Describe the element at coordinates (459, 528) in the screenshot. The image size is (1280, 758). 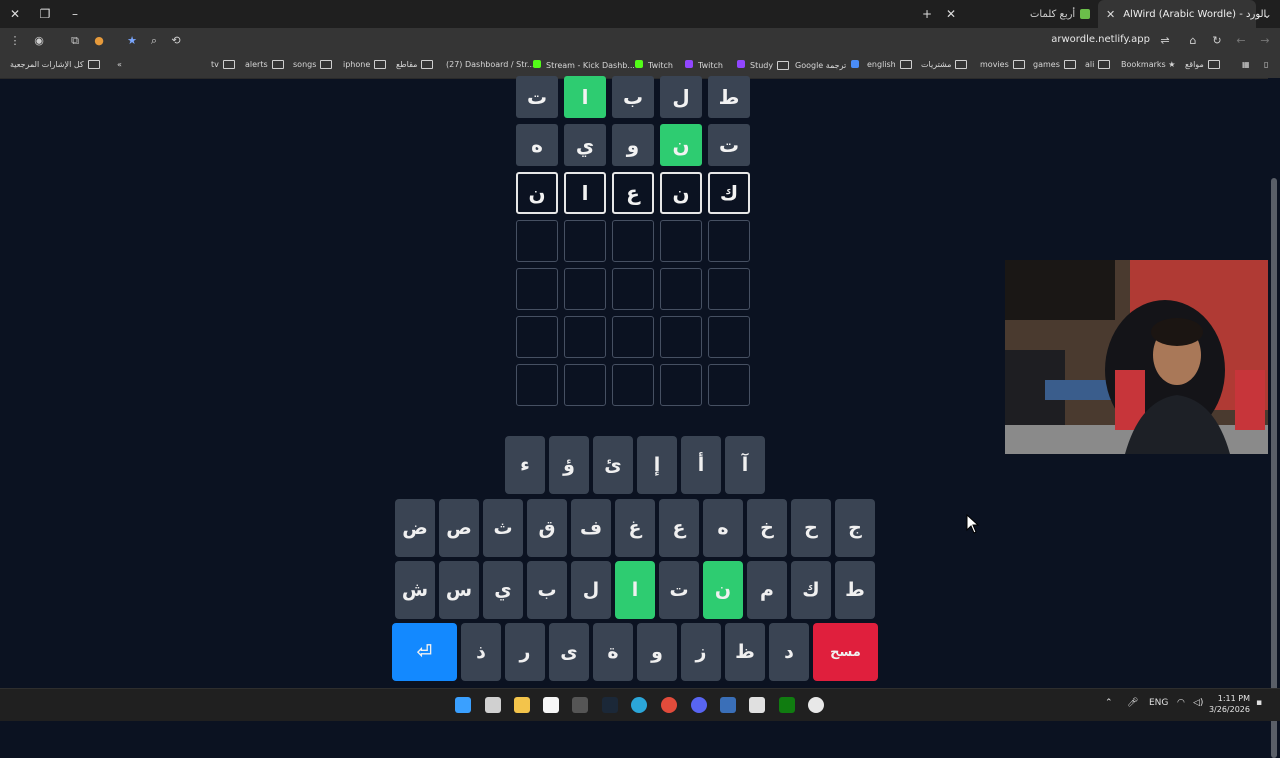
I see `key-letter: ص` at that location.